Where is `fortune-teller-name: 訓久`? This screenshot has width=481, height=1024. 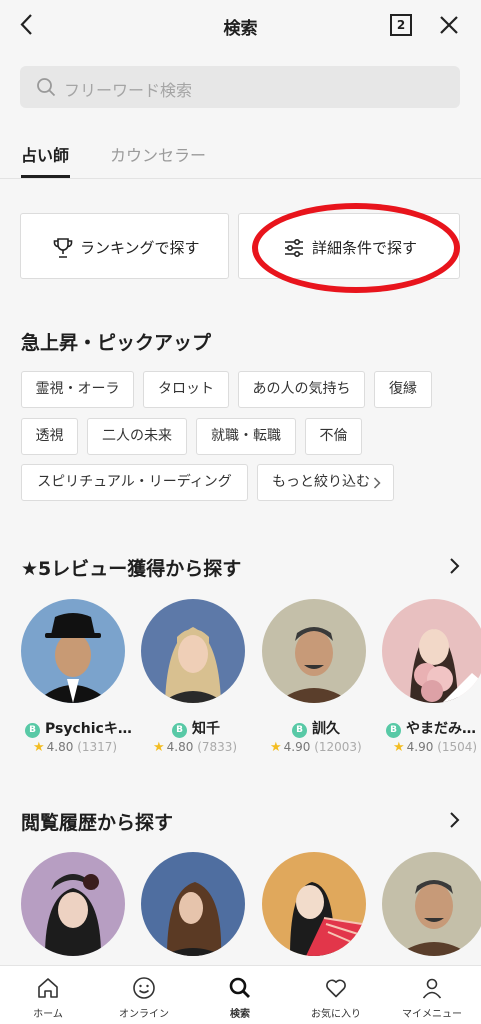 fortune-teller-name: 訓久 is located at coordinates (326, 729).